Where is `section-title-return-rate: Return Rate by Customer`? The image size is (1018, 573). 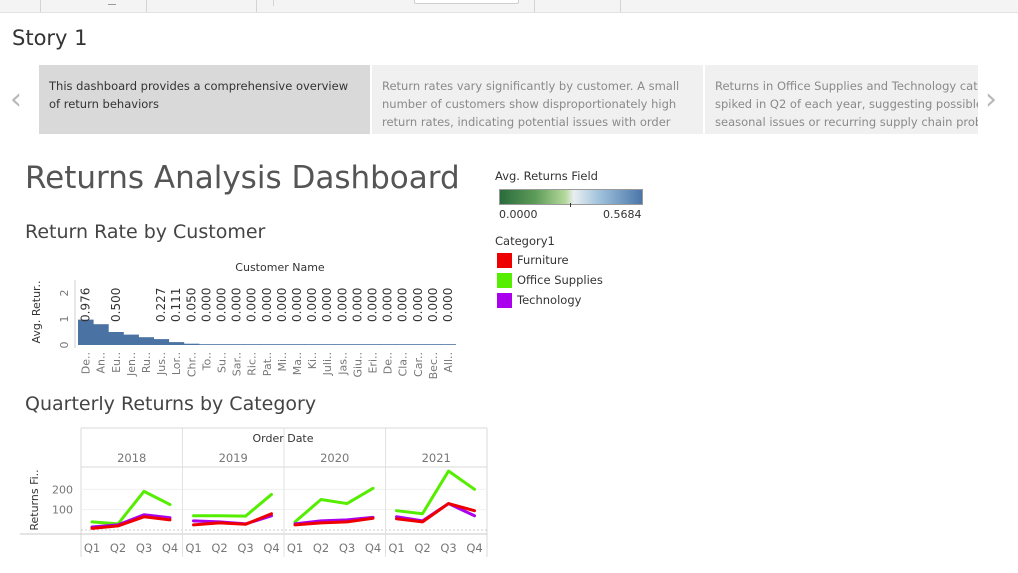 section-title-return-rate: Return Rate by Customer is located at coordinates (145, 232).